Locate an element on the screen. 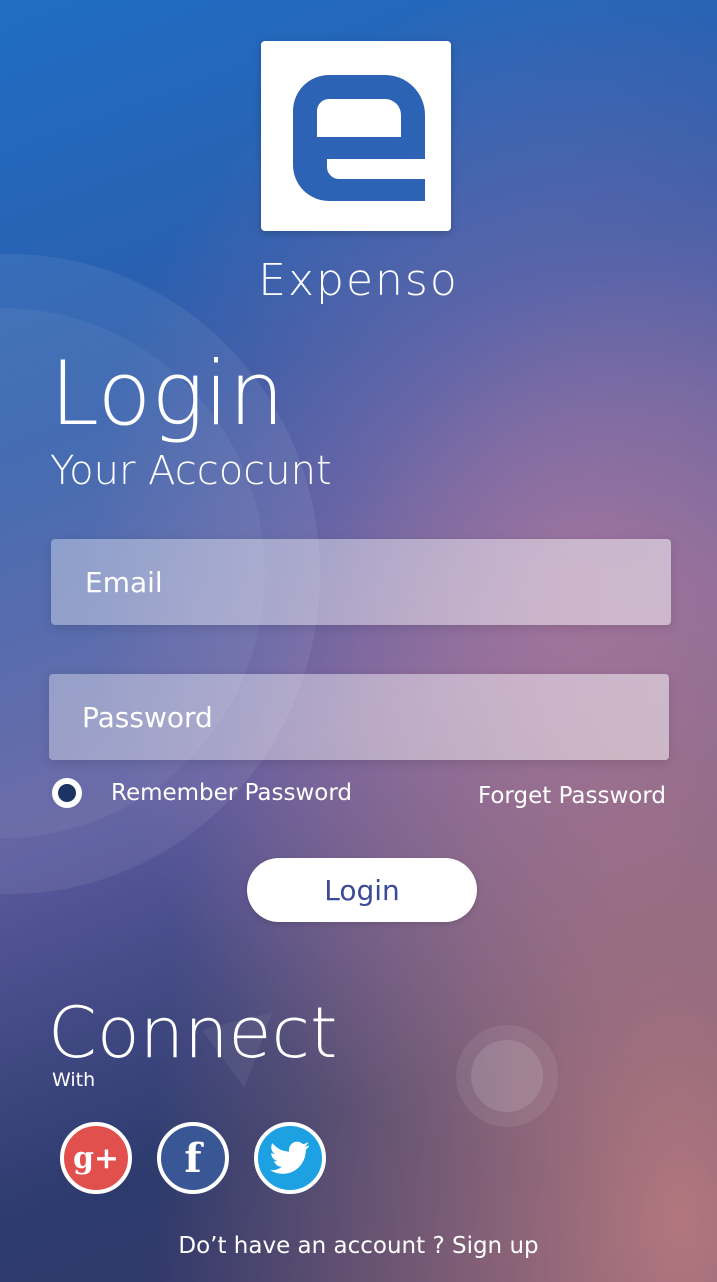 The image size is (717, 1282). google-plus-button: g+ is located at coordinates (96, 1158).